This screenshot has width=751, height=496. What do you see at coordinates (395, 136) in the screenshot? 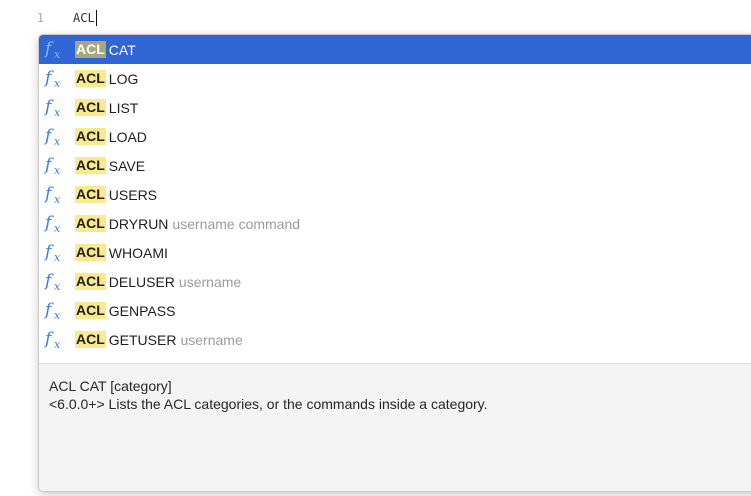
I see `suggestion-item-acl-load: fx ACL LOAD` at bounding box center [395, 136].